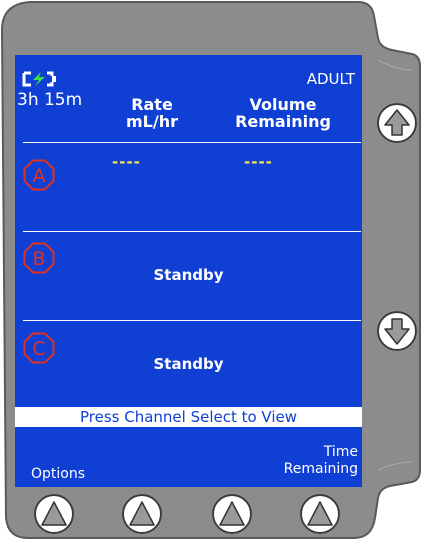  I want to click on volume-header-line2: Remaining, so click(283, 121).